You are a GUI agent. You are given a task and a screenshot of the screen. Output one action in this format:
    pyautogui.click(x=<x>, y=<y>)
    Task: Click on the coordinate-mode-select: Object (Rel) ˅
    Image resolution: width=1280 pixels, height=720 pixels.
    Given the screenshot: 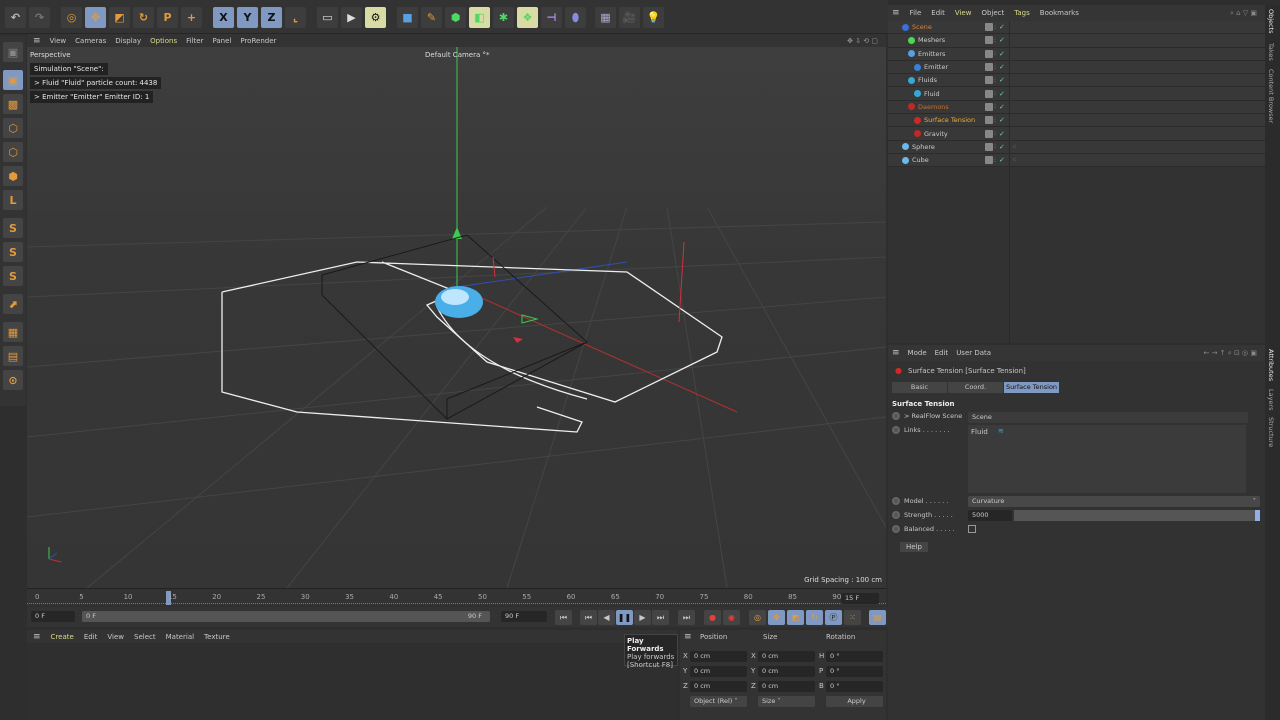 What is the action you would take?
    pyautogui.click(x=718, y=701)
    